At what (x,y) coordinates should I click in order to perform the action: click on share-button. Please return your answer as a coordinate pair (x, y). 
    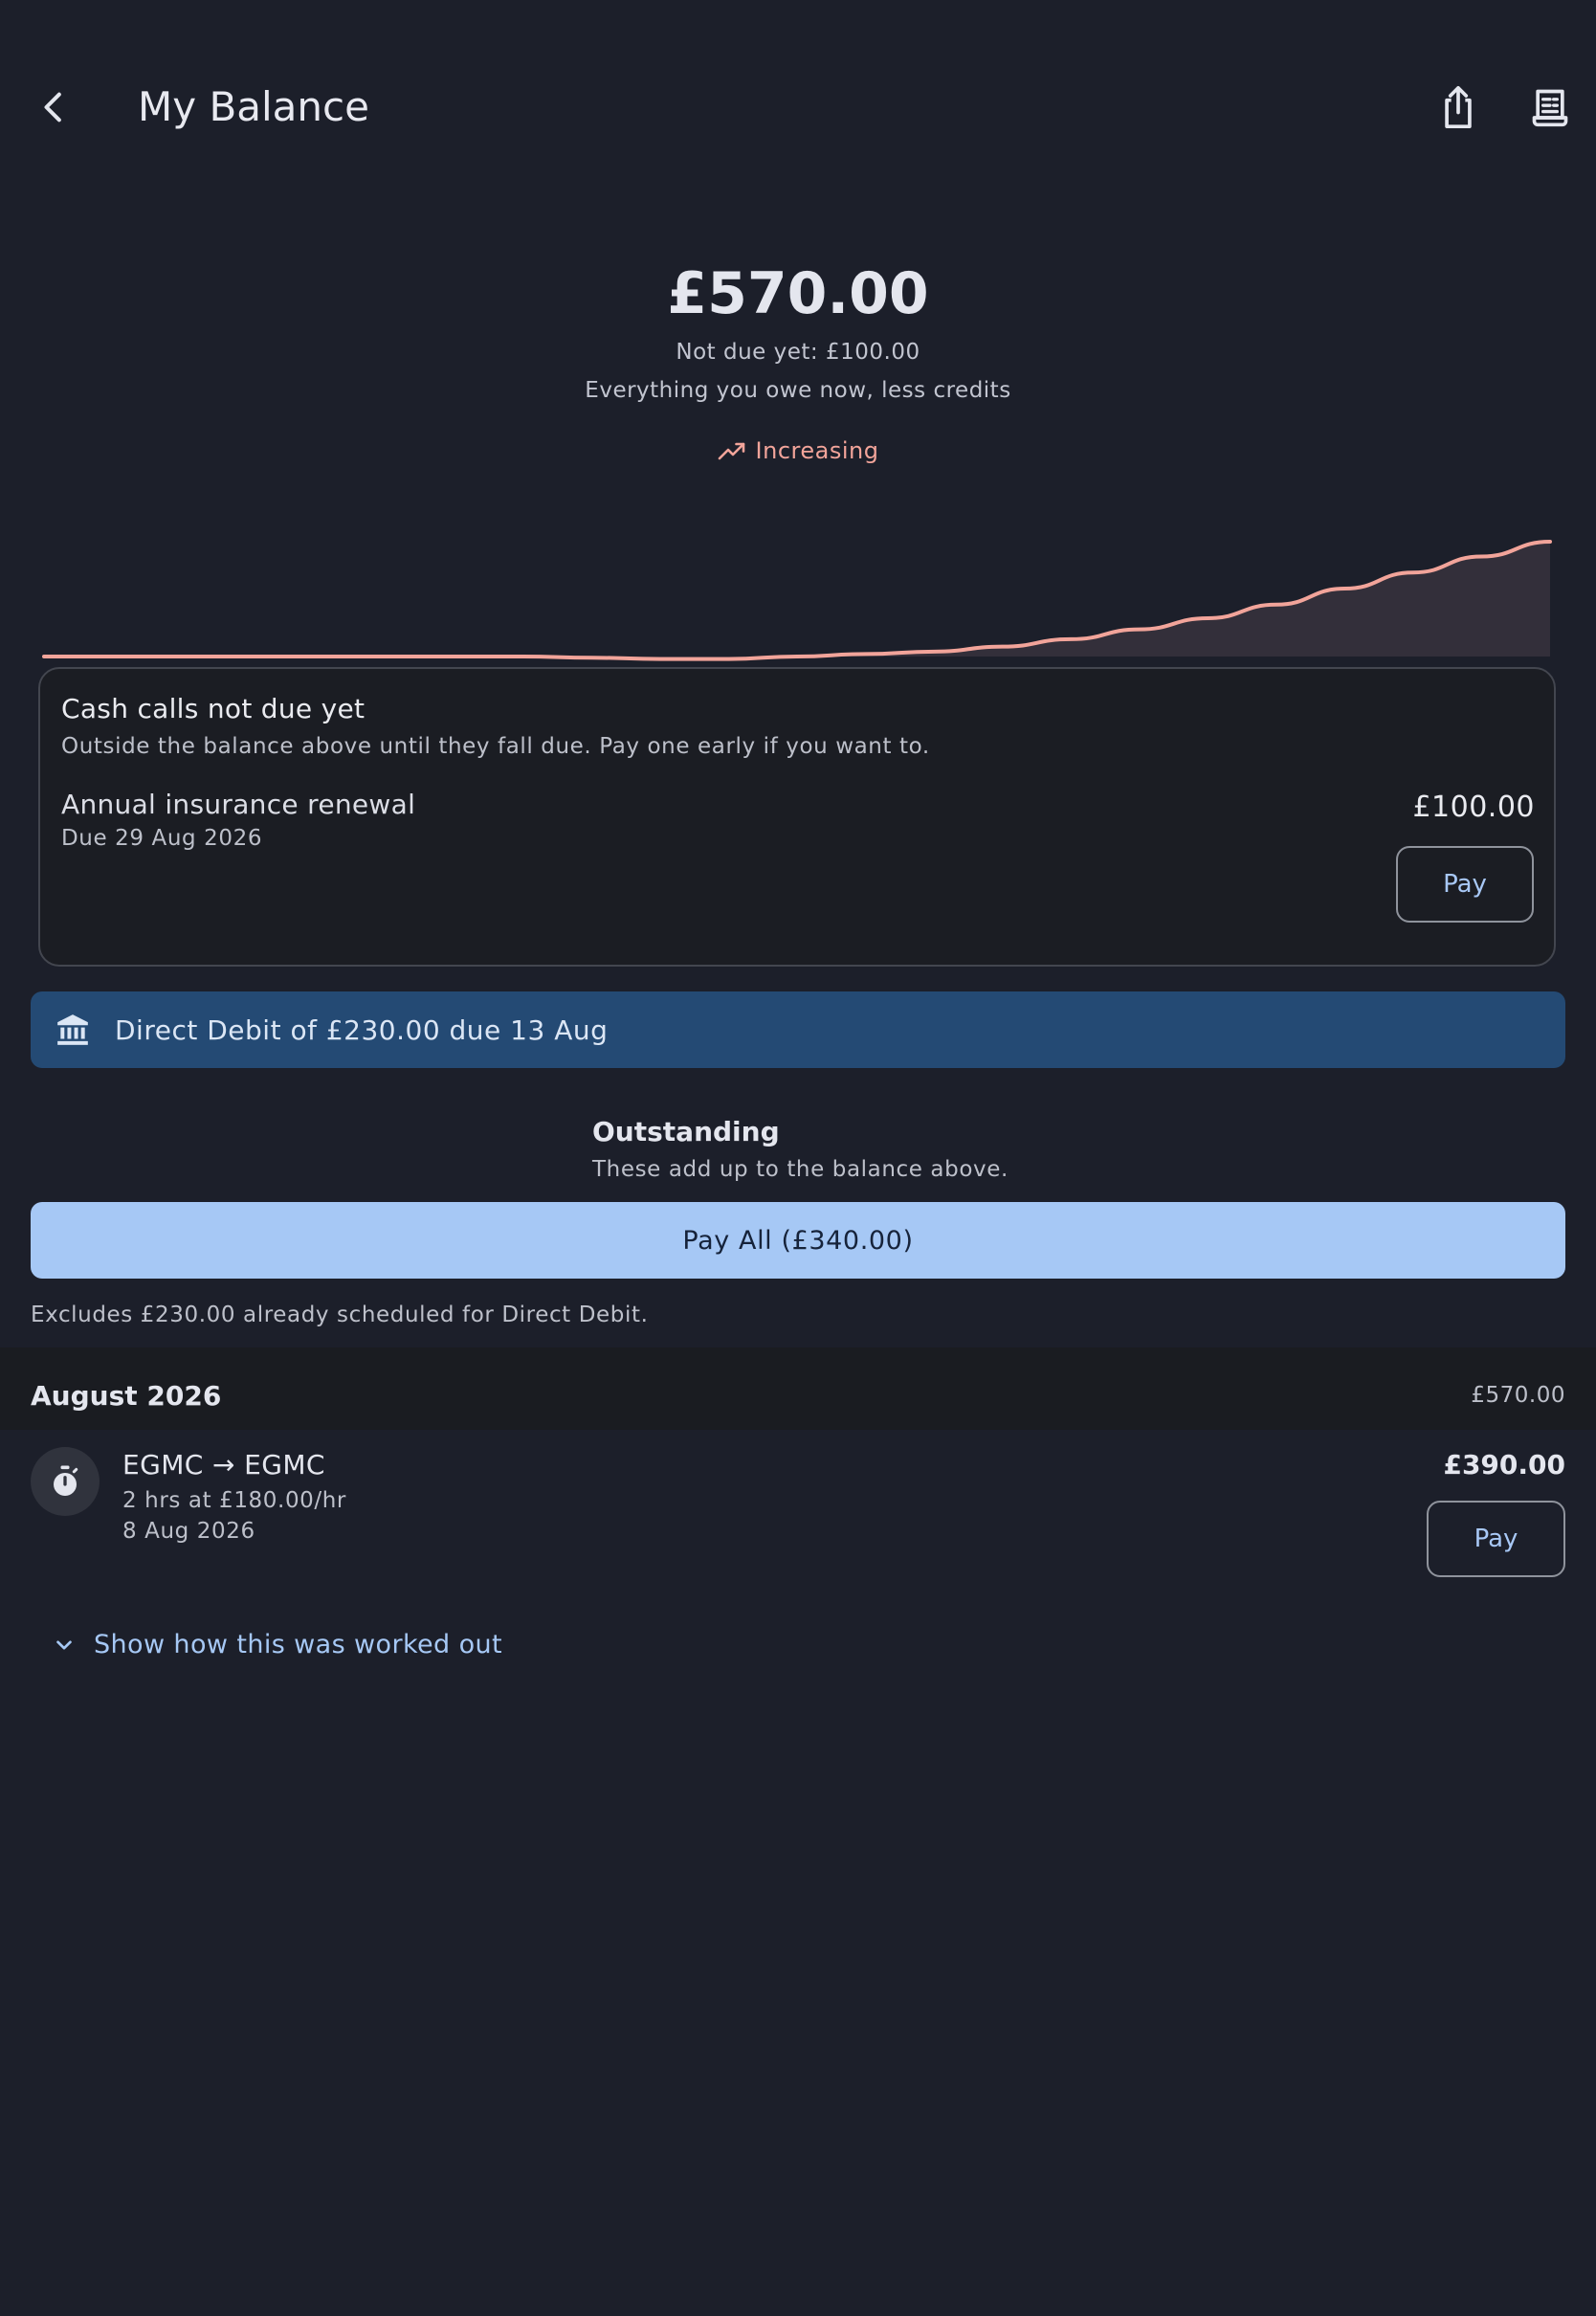
    Looking at the image, I should click on (1458, 107).